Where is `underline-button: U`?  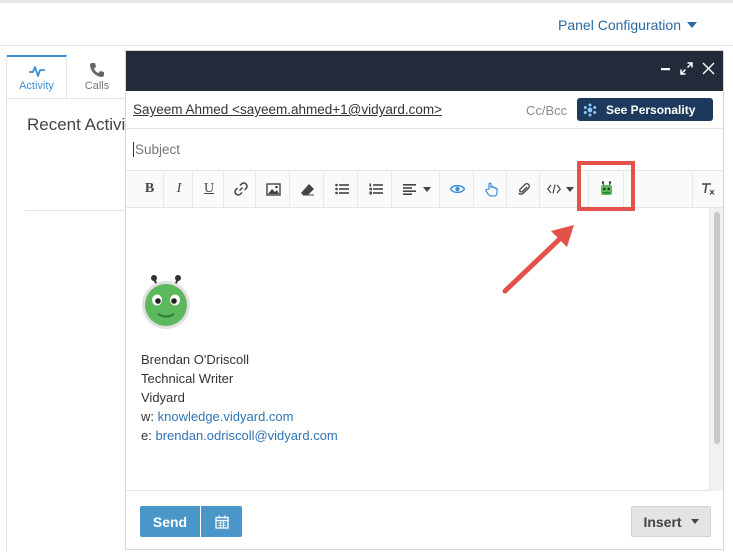 underline-button: U is located at coordinates (209, 189).